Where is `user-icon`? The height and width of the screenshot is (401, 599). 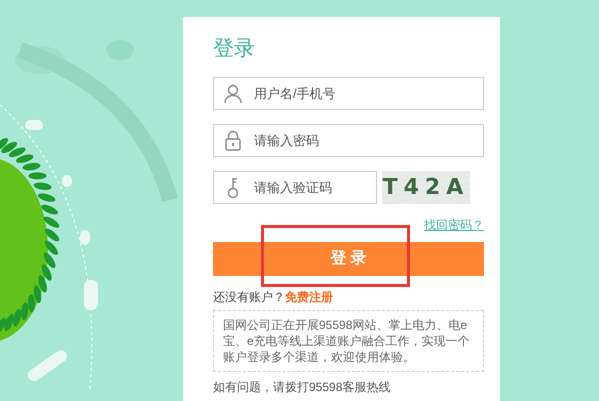
user-icon is located at coordinates (233, 94).